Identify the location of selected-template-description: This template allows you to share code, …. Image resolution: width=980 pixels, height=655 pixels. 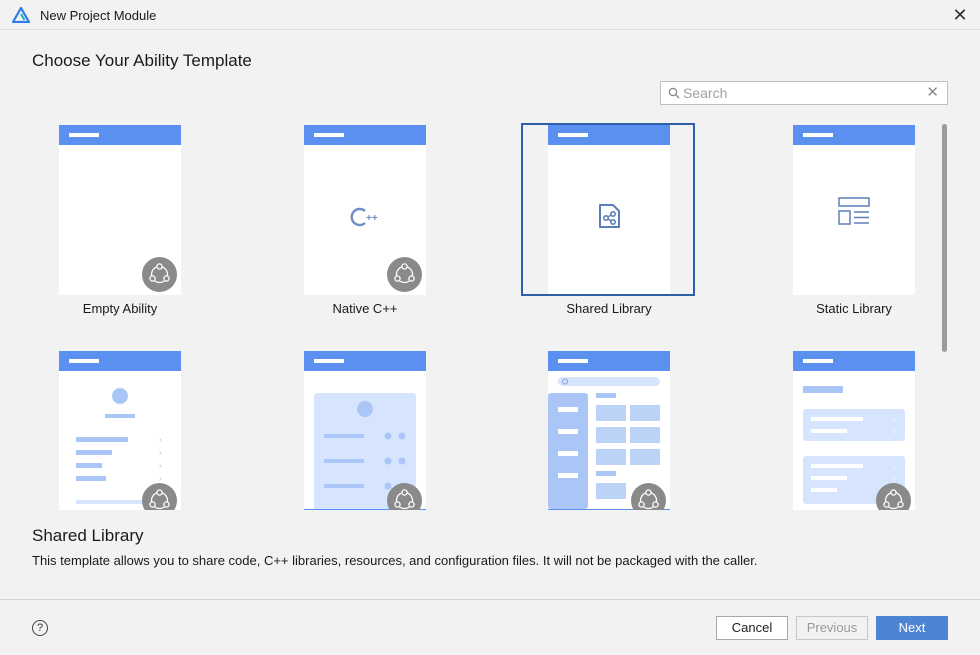
(395, 560).